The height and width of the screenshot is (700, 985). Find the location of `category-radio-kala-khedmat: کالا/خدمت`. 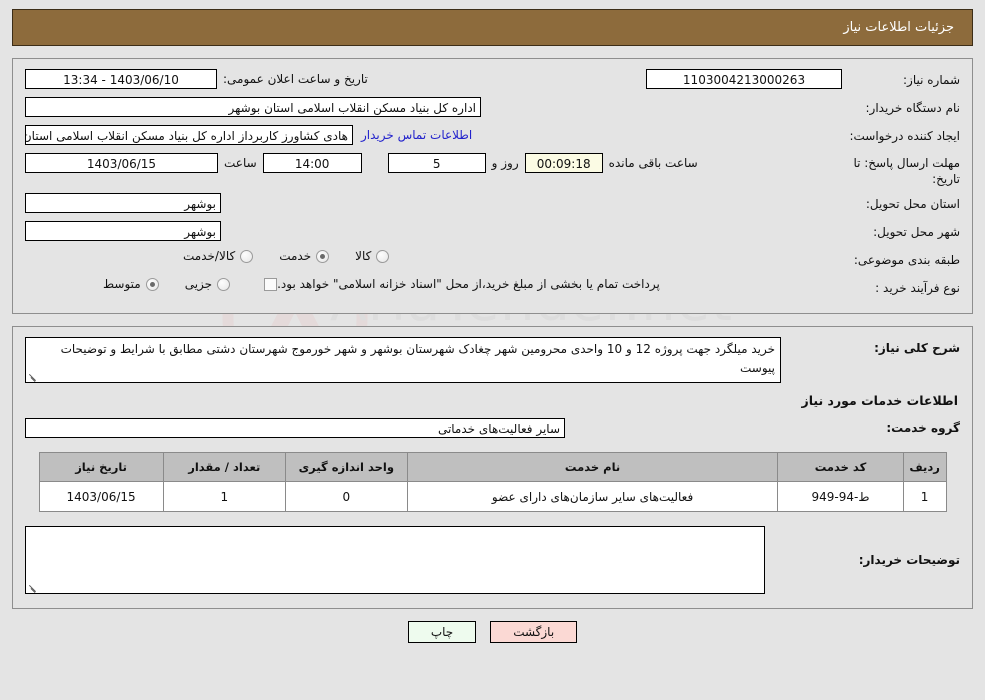

category-radio-kala-khedmat: کالا/خدمت is located at coordinates (218, 256).